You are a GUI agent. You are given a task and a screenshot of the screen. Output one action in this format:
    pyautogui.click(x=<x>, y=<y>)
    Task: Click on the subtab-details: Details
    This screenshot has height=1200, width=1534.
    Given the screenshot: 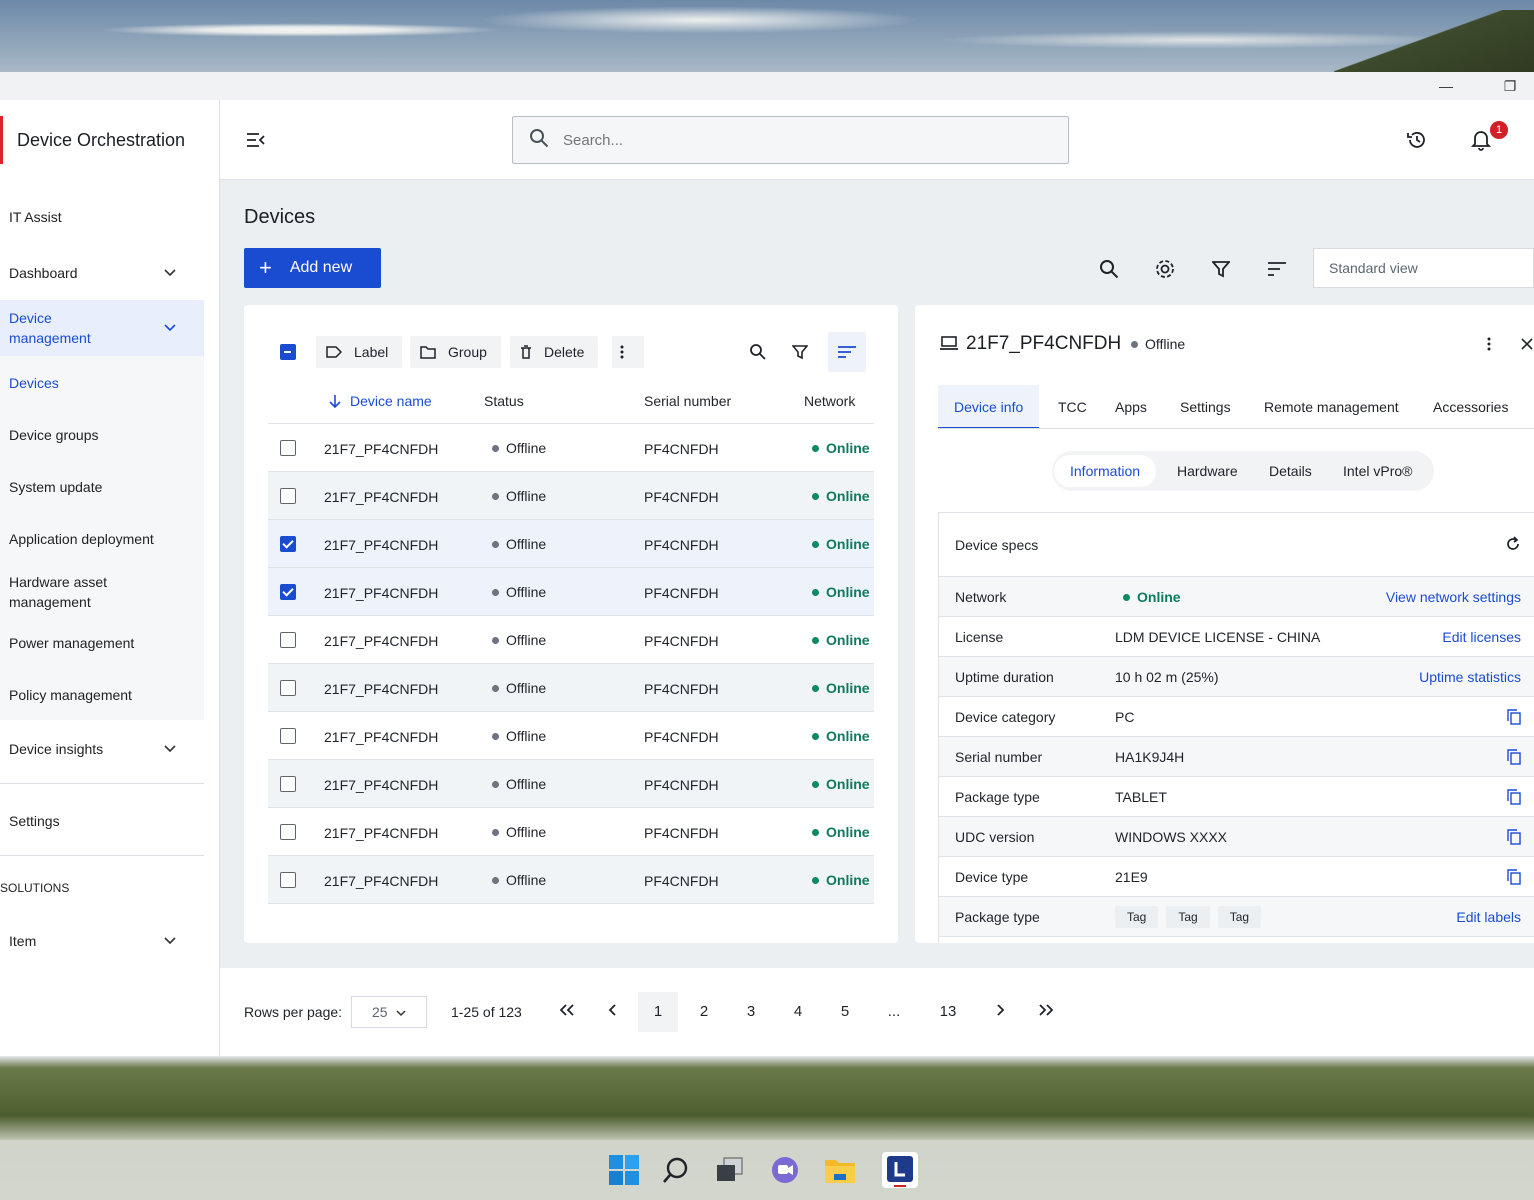 What is the action you would take?
    pyautogui.click(x=1290, y=471)
    